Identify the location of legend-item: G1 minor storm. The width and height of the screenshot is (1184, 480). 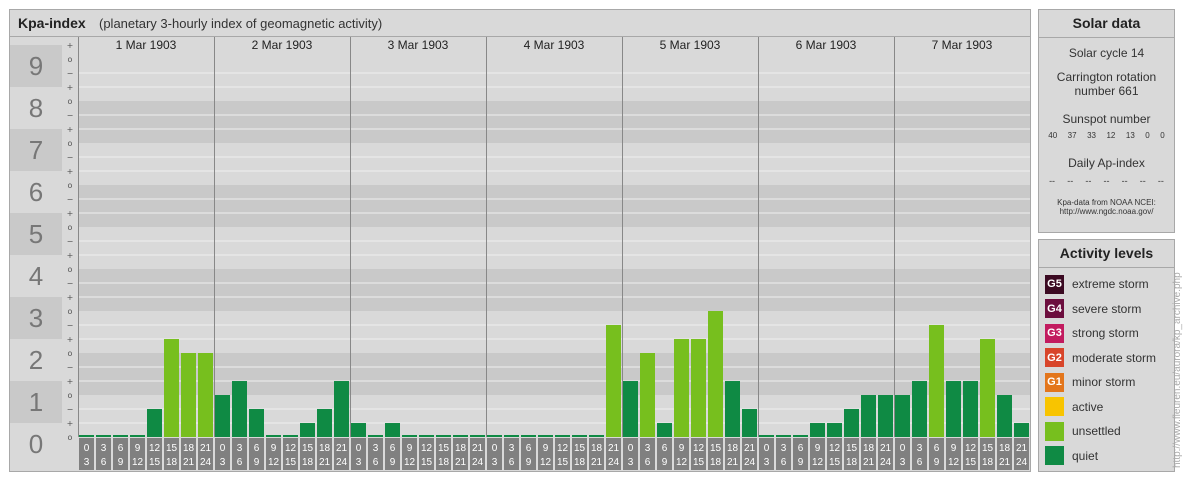
(1090, 382).